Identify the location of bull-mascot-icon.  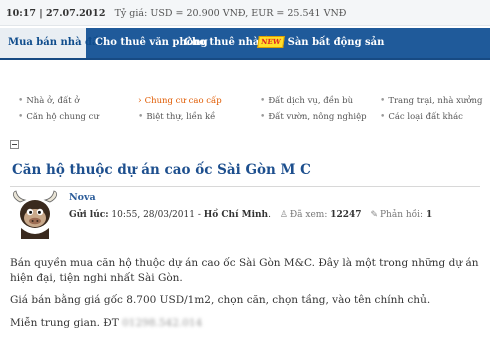
(35, 214).